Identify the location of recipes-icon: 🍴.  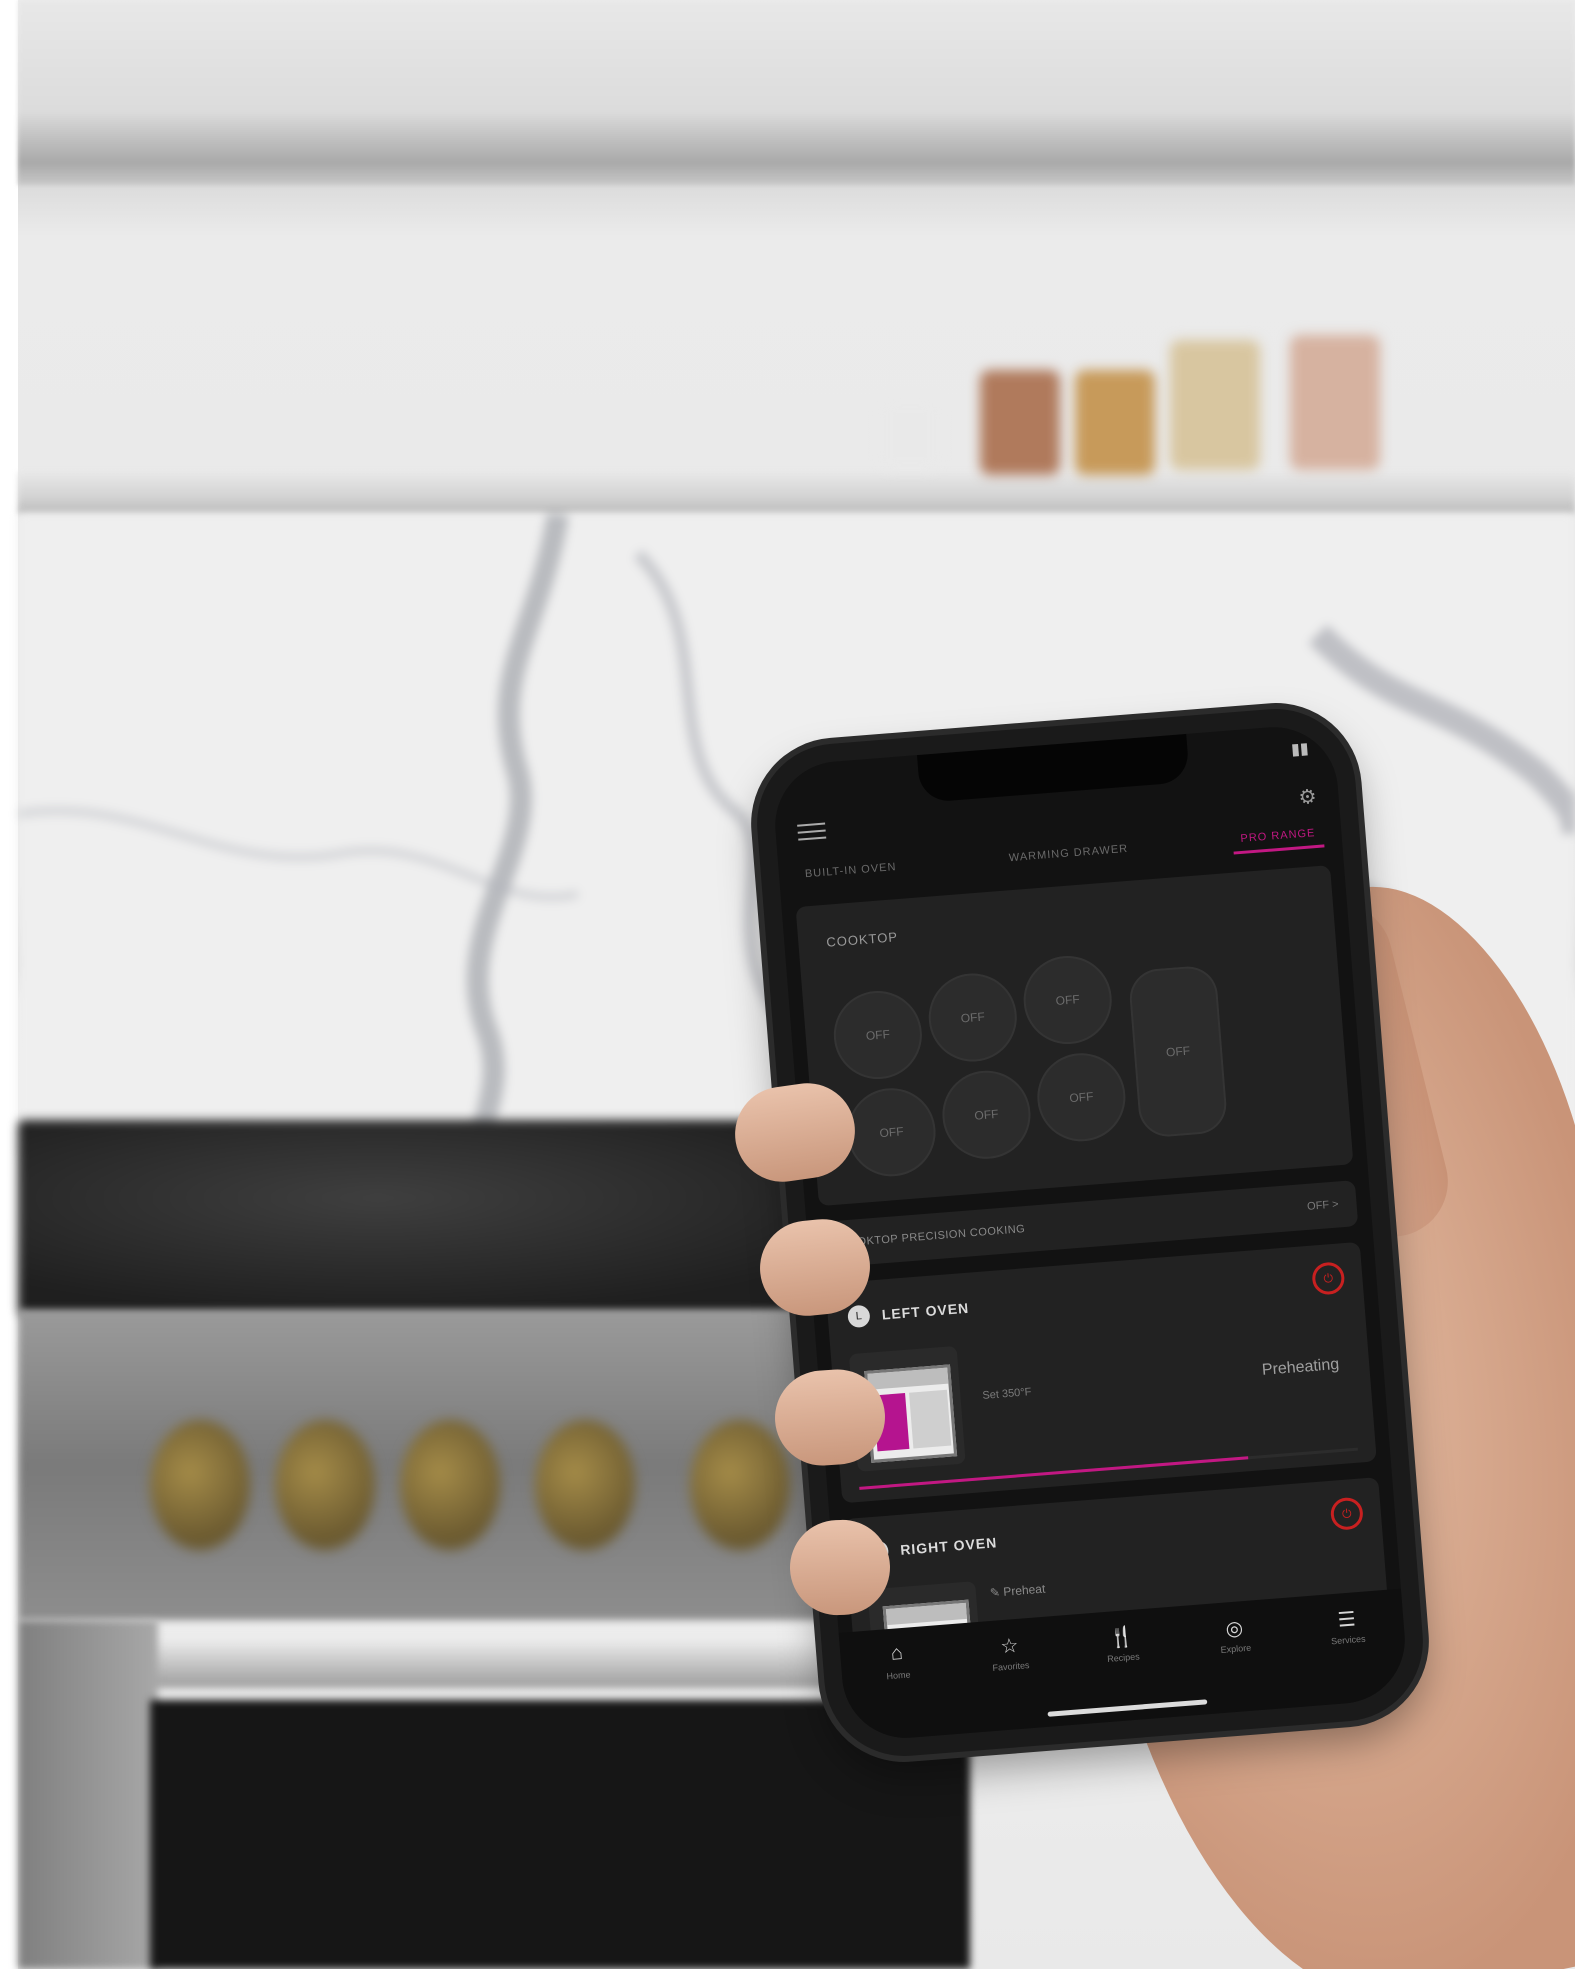
(1122, 1637).